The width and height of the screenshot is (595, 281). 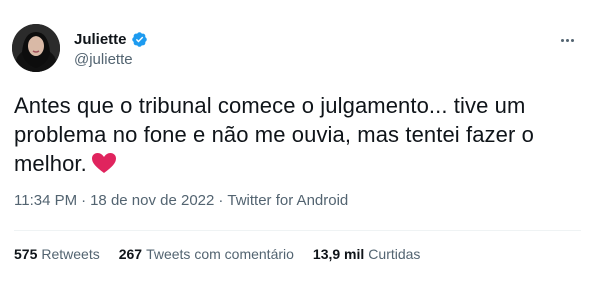 What do you see at coordinates (26, 254) in the screenshot?
I see `retweets-count: 575` at bounding box center [26, 254].